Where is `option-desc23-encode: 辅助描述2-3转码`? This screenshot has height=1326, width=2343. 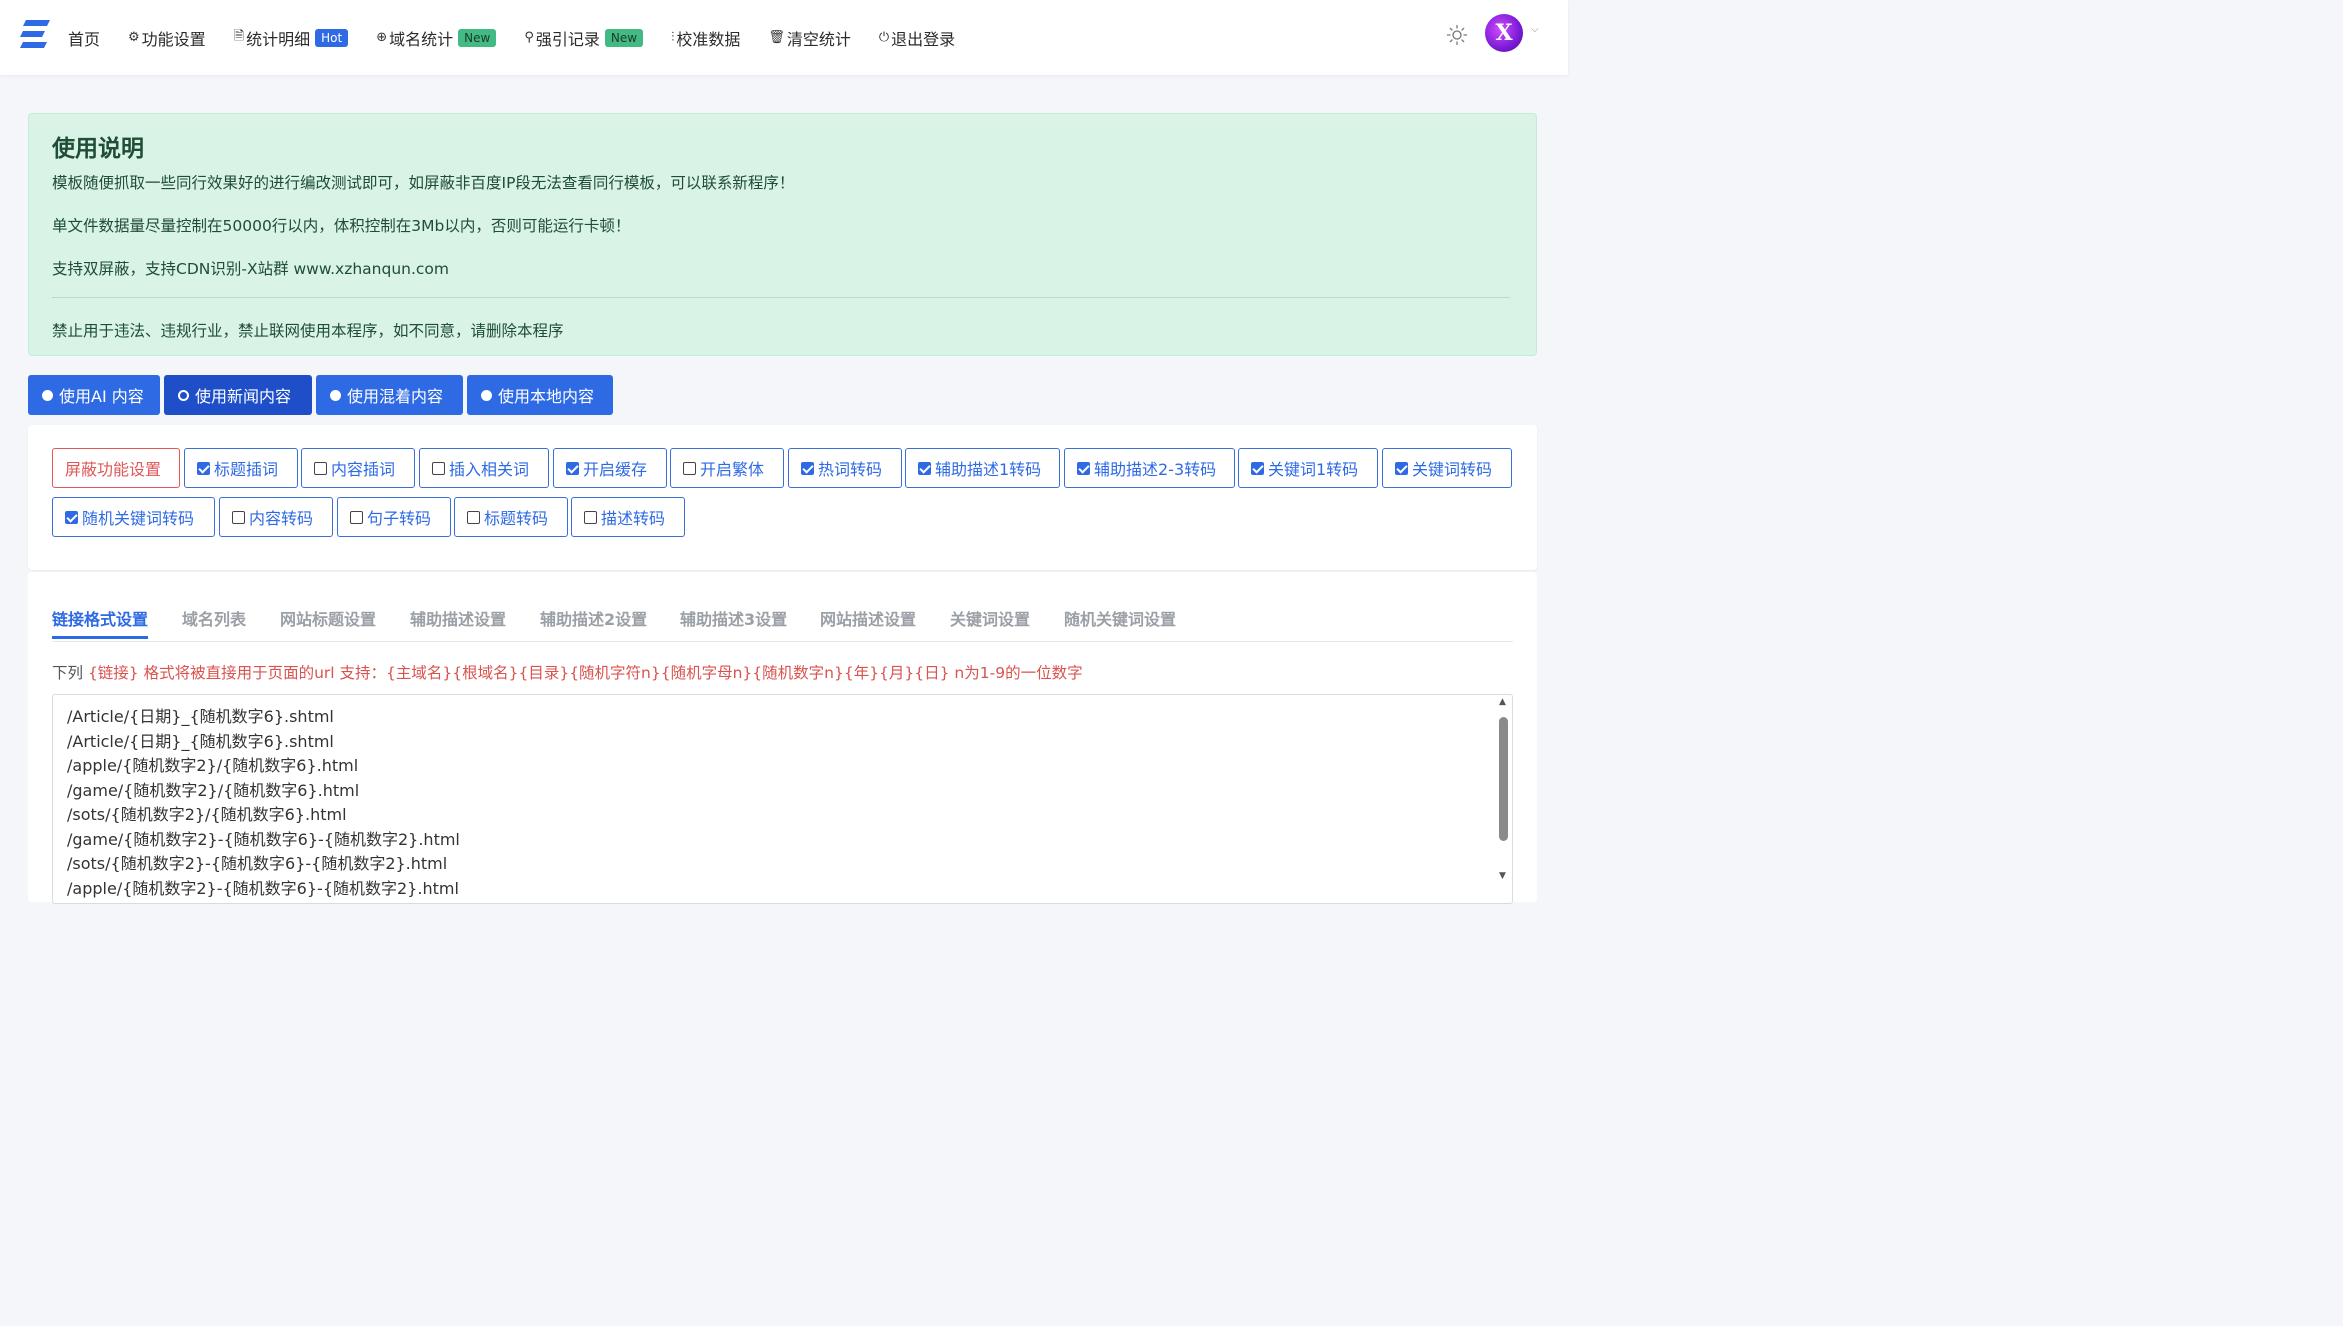
option-desc23-encode: 辅助描述2-3转码 is located at coordinates (1149, 468).